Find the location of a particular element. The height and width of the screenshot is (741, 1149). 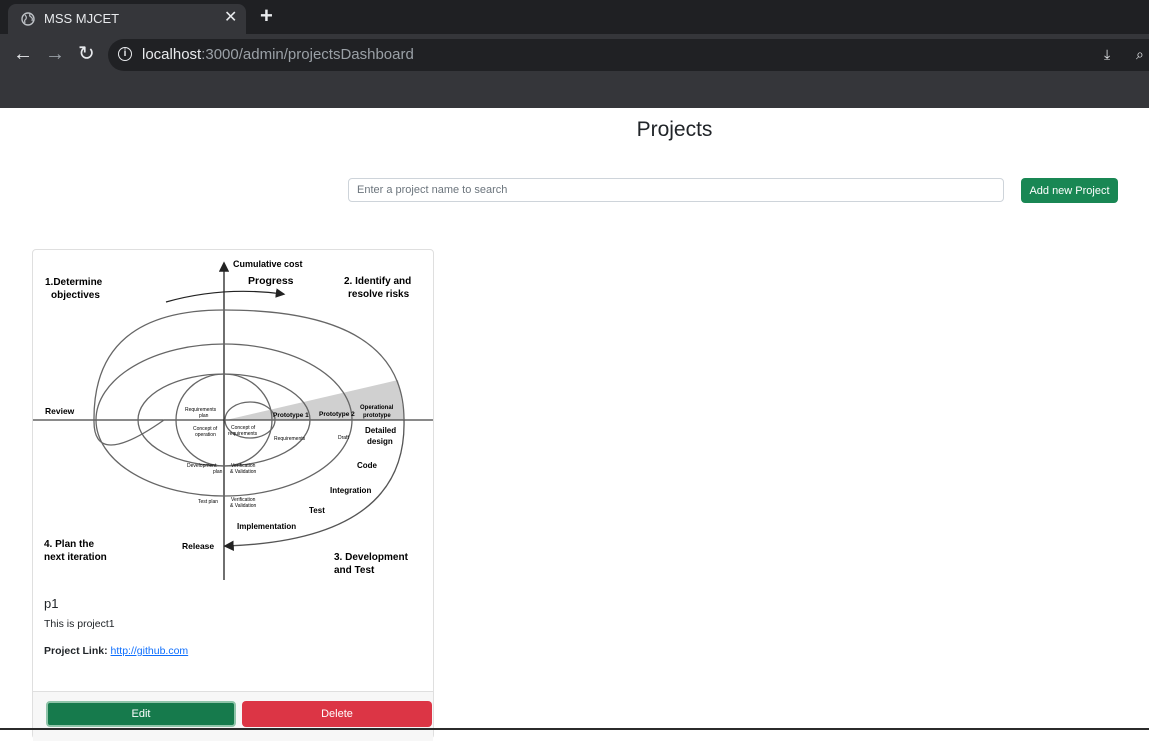

diagram-q3-line2: and Test is located at coordinates (354, 570).